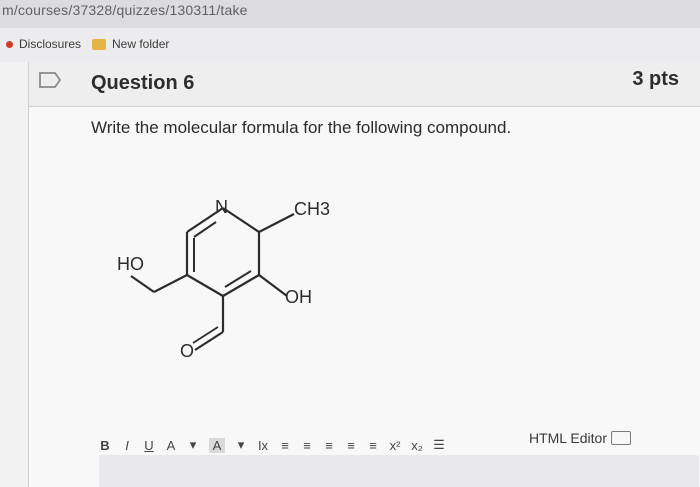  What do you see at coordinates (9, 44) in the screenshot?
I see `bookmark-icon` at bounding box center [9, 44].